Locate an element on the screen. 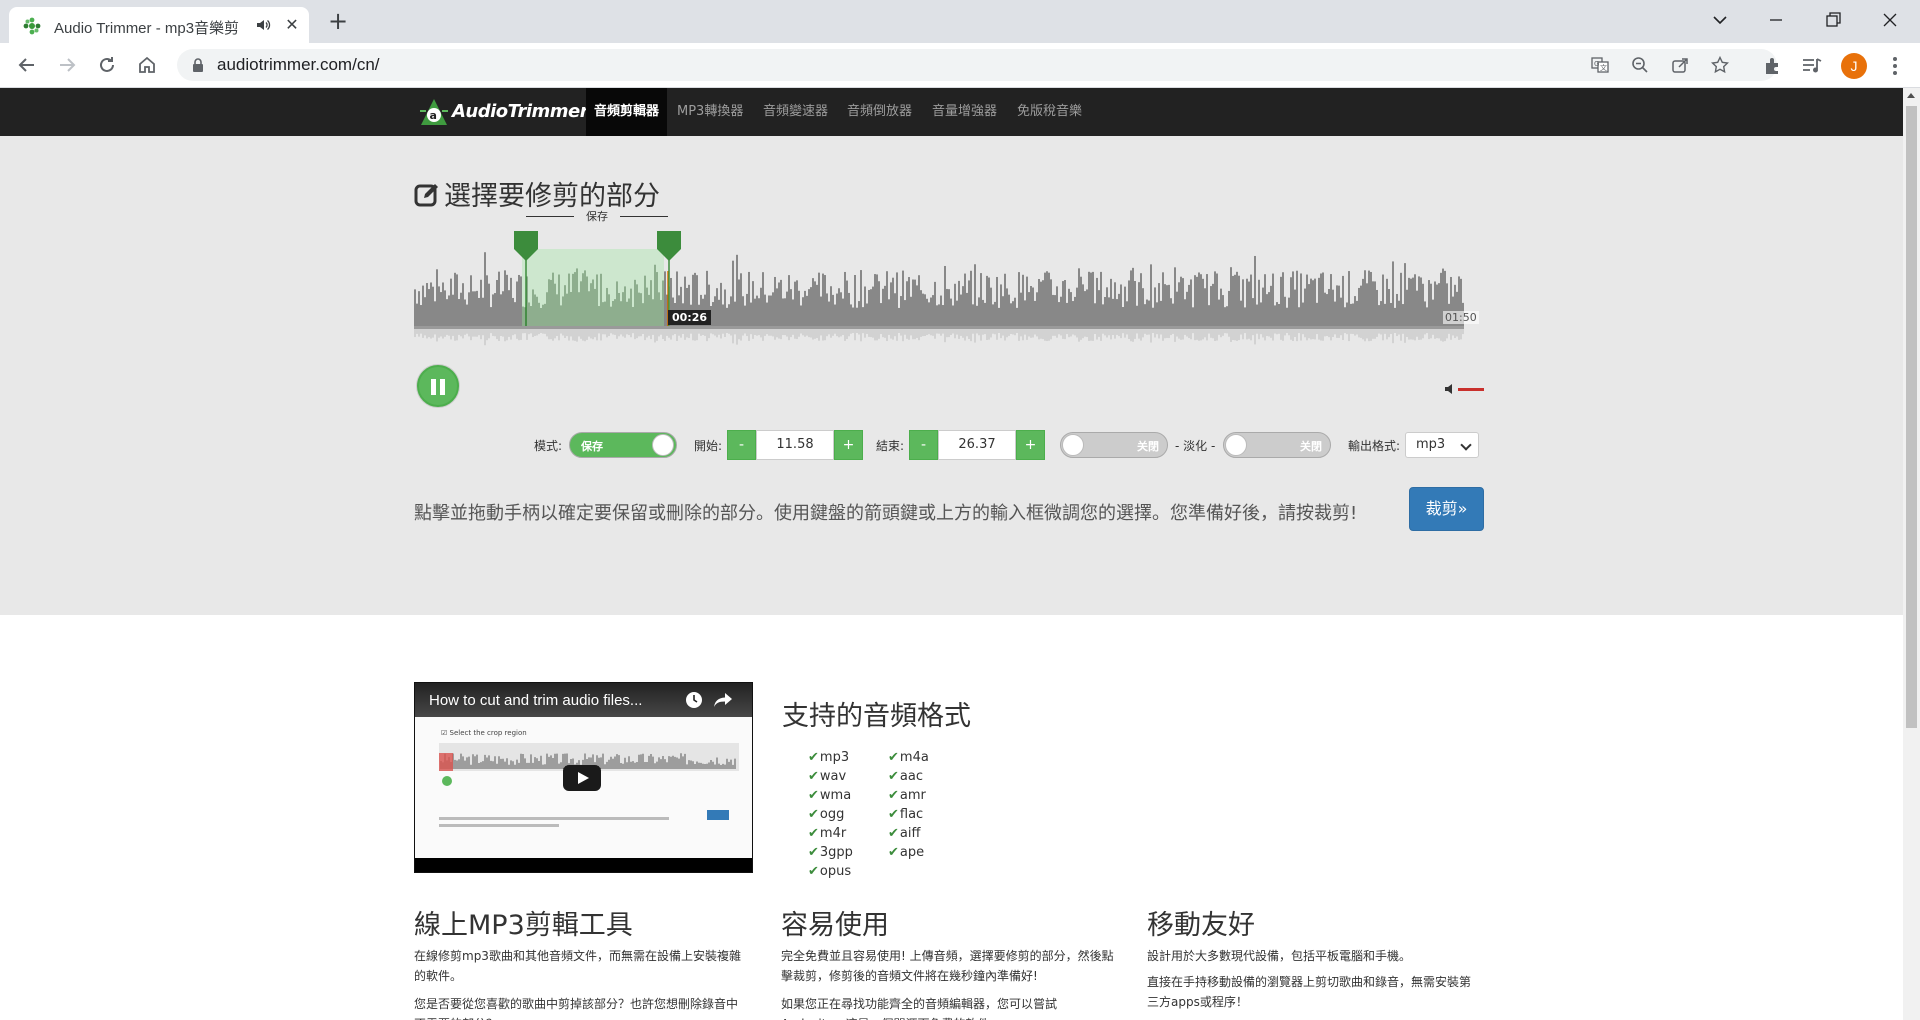 The width and height of the screenshot is (1920, 1020). restore-icon is located at coordinates (1833, 20).